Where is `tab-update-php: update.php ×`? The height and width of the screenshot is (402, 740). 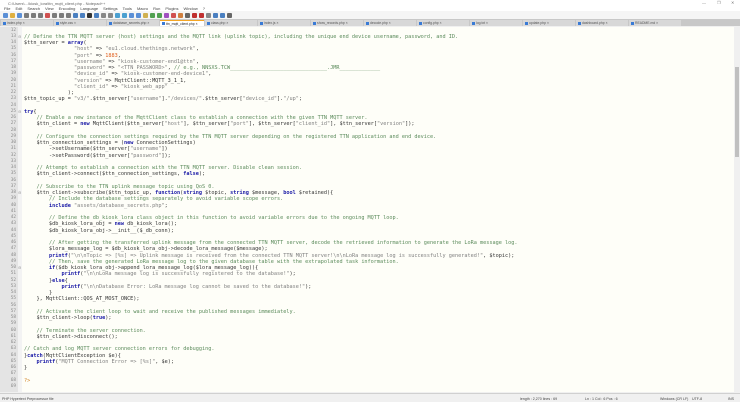 tab-update-php: update.php × is located at coordinates (549, 23).